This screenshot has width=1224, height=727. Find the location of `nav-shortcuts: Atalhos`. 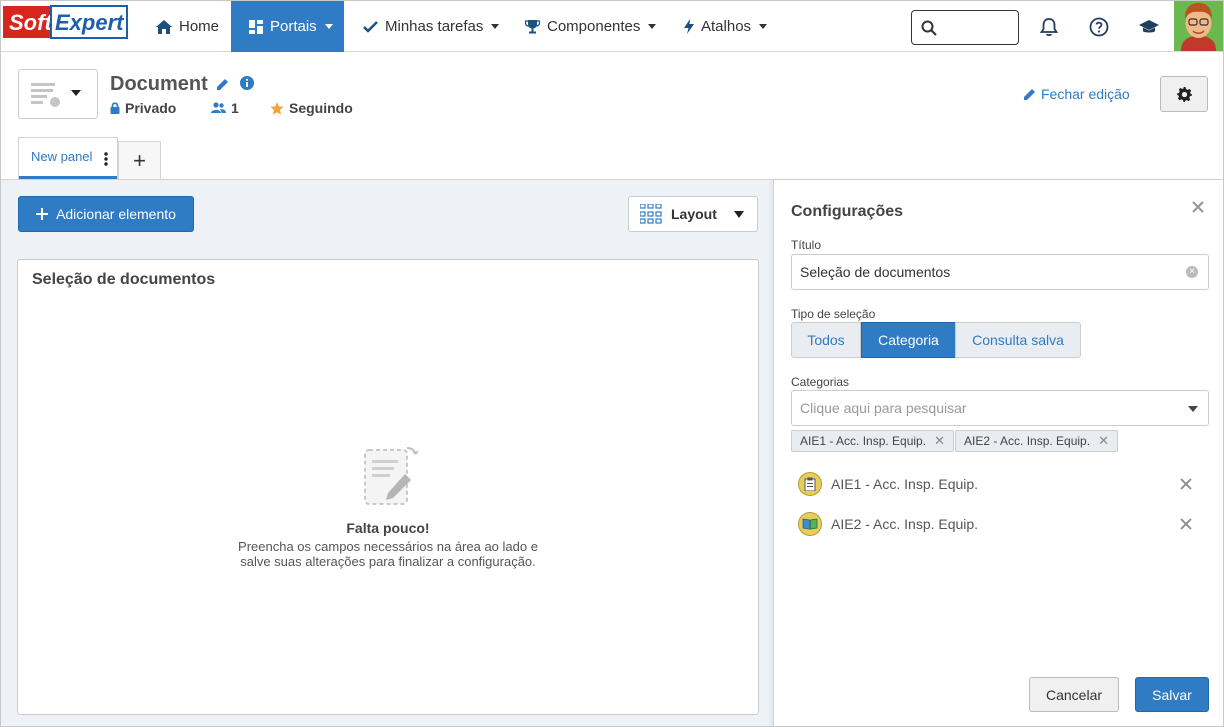

nav-shortcuts: Atalhos is located at coordinates (726, 26).